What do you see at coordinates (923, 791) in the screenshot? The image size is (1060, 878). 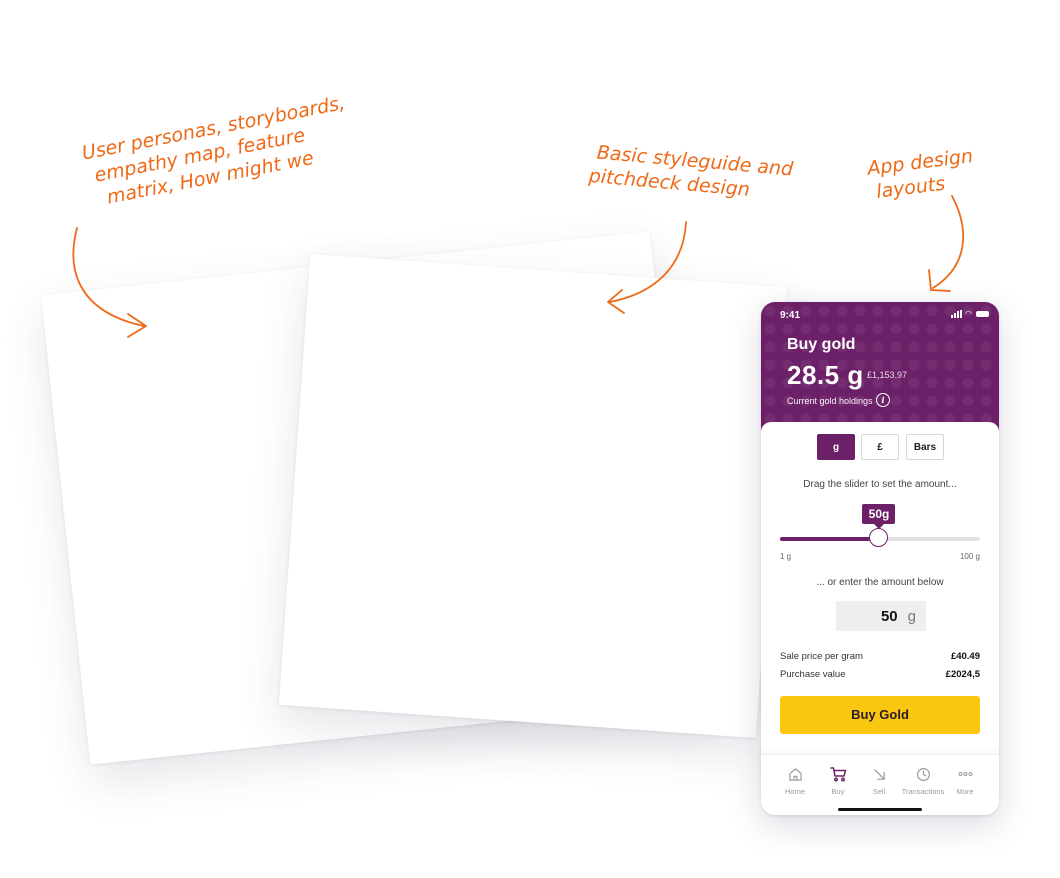 I see `nav-transactions-label: Transactions` at bounding box center [923, 791].